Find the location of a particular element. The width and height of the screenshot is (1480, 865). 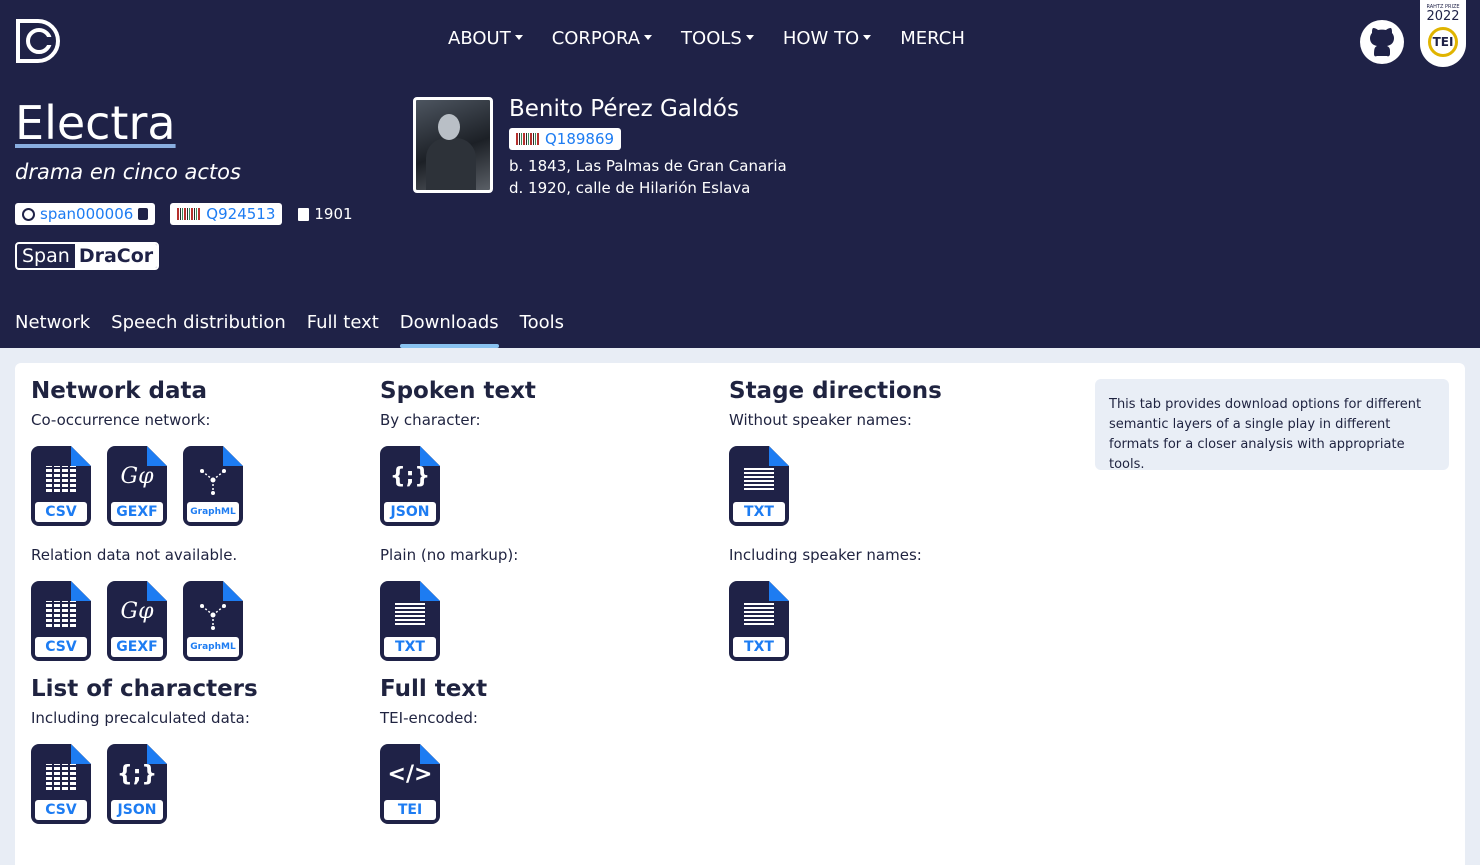

author-wikidata-badge: Q189869 is located at coordinates (565, 139).